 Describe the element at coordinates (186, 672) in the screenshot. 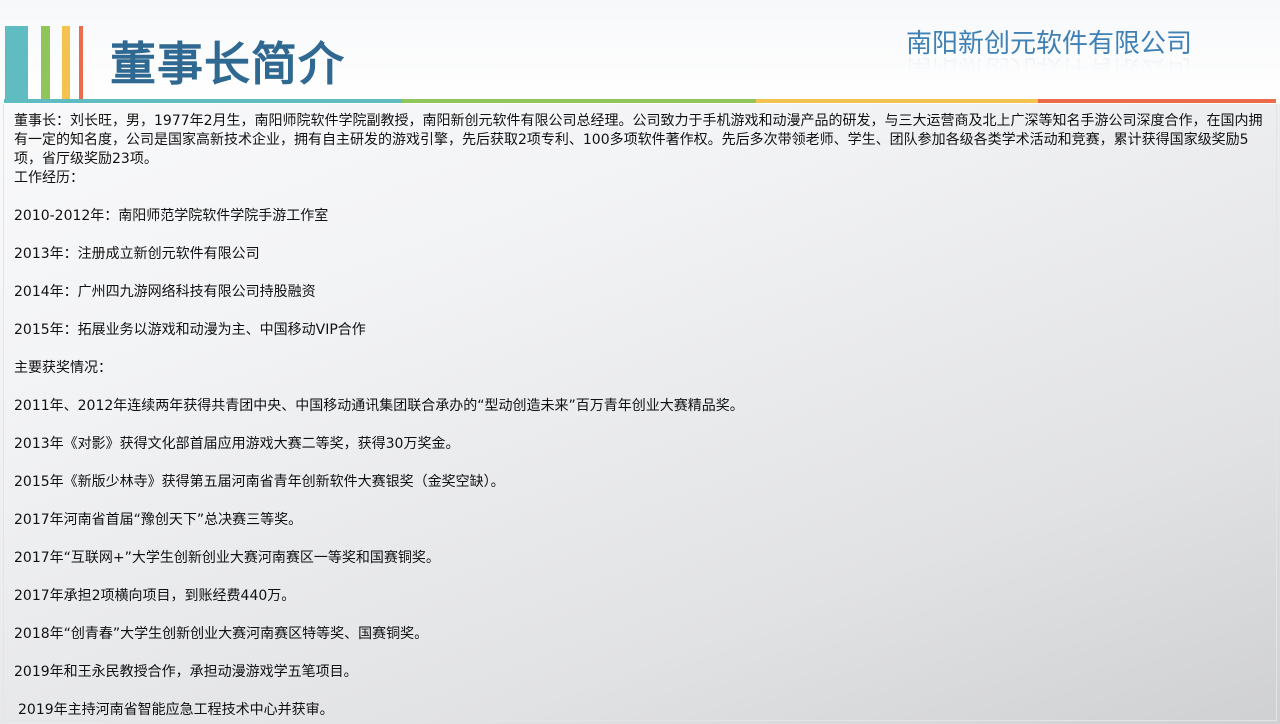

I see `award-item: 2019年和王永民教授合作，承担动漫游戏学五笔项目。` at that location.